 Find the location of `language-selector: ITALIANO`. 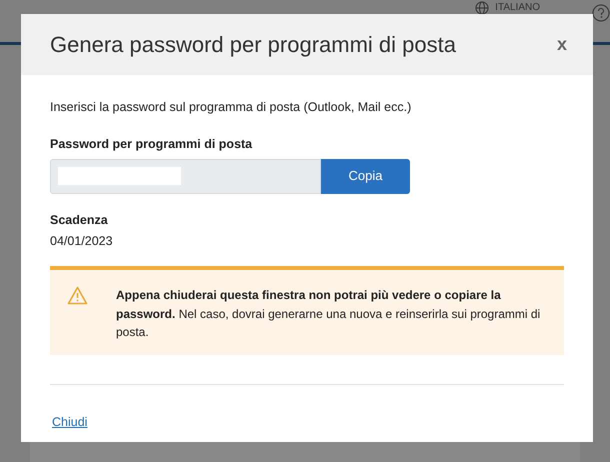

language-selector: ITALIANO is located at coordinates (517, 8).